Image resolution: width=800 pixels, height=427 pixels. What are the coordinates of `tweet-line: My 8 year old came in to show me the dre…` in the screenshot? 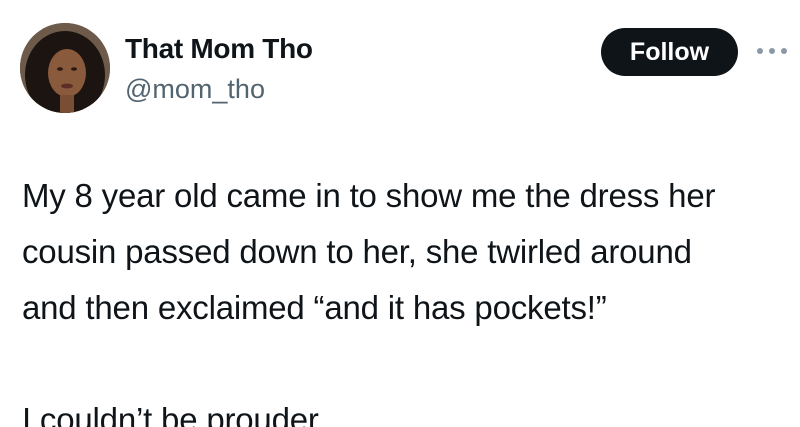 It's located at (369, 195).